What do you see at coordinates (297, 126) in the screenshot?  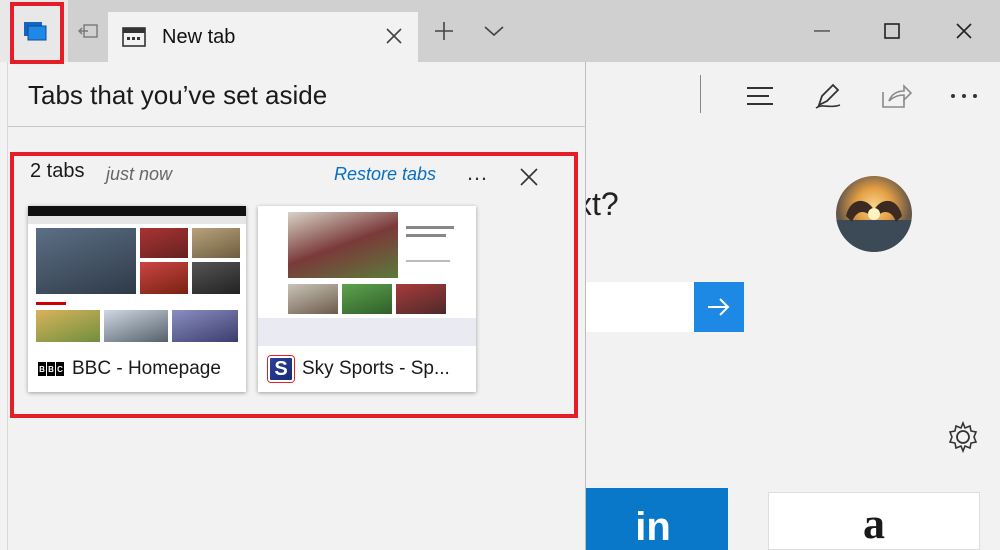 I see `panel-divider` at bounding box center [297, 126].